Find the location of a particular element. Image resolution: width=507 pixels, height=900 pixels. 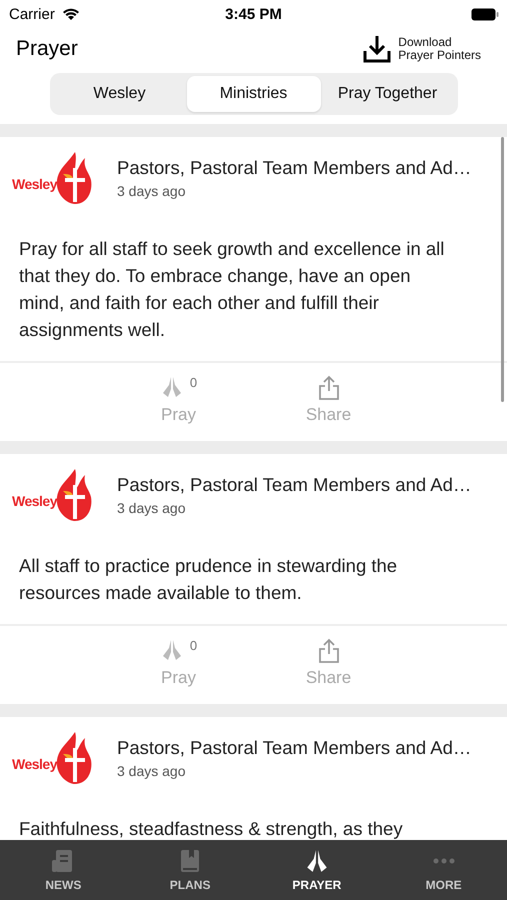

segment-tab: Ministries is located at coordinates (253, 94).